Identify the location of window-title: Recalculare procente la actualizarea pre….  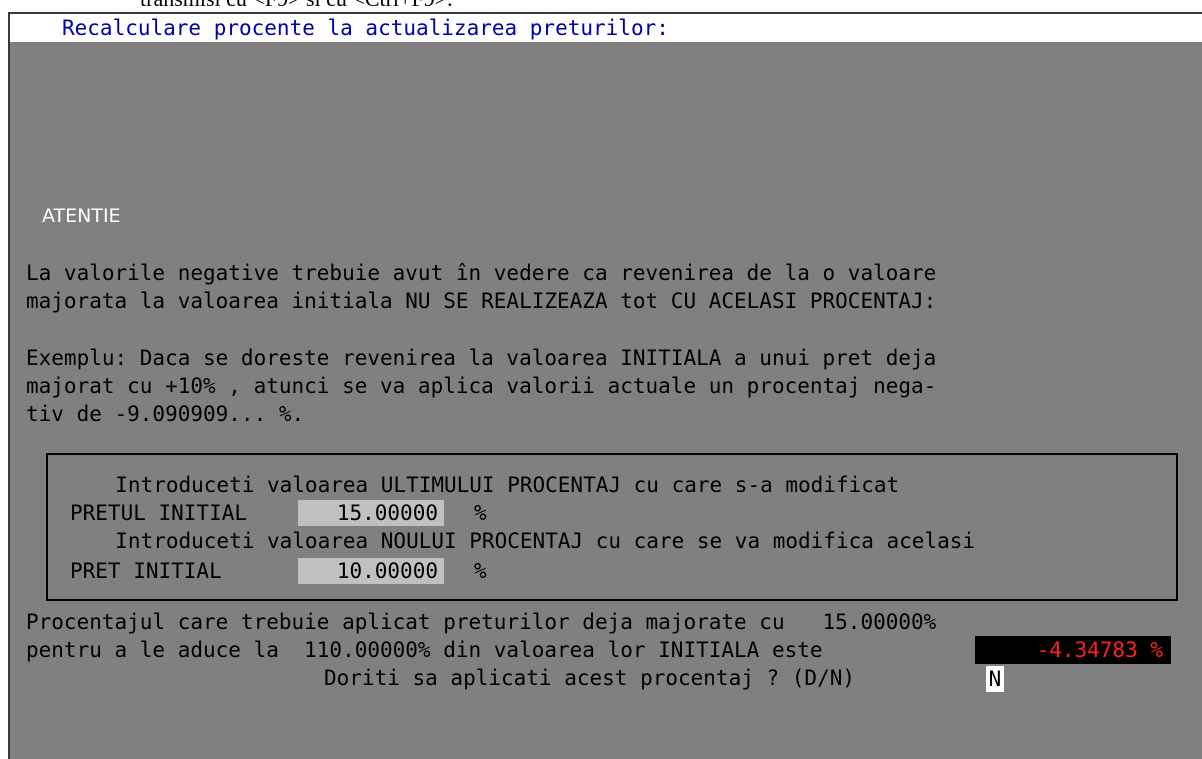
(365, 28).